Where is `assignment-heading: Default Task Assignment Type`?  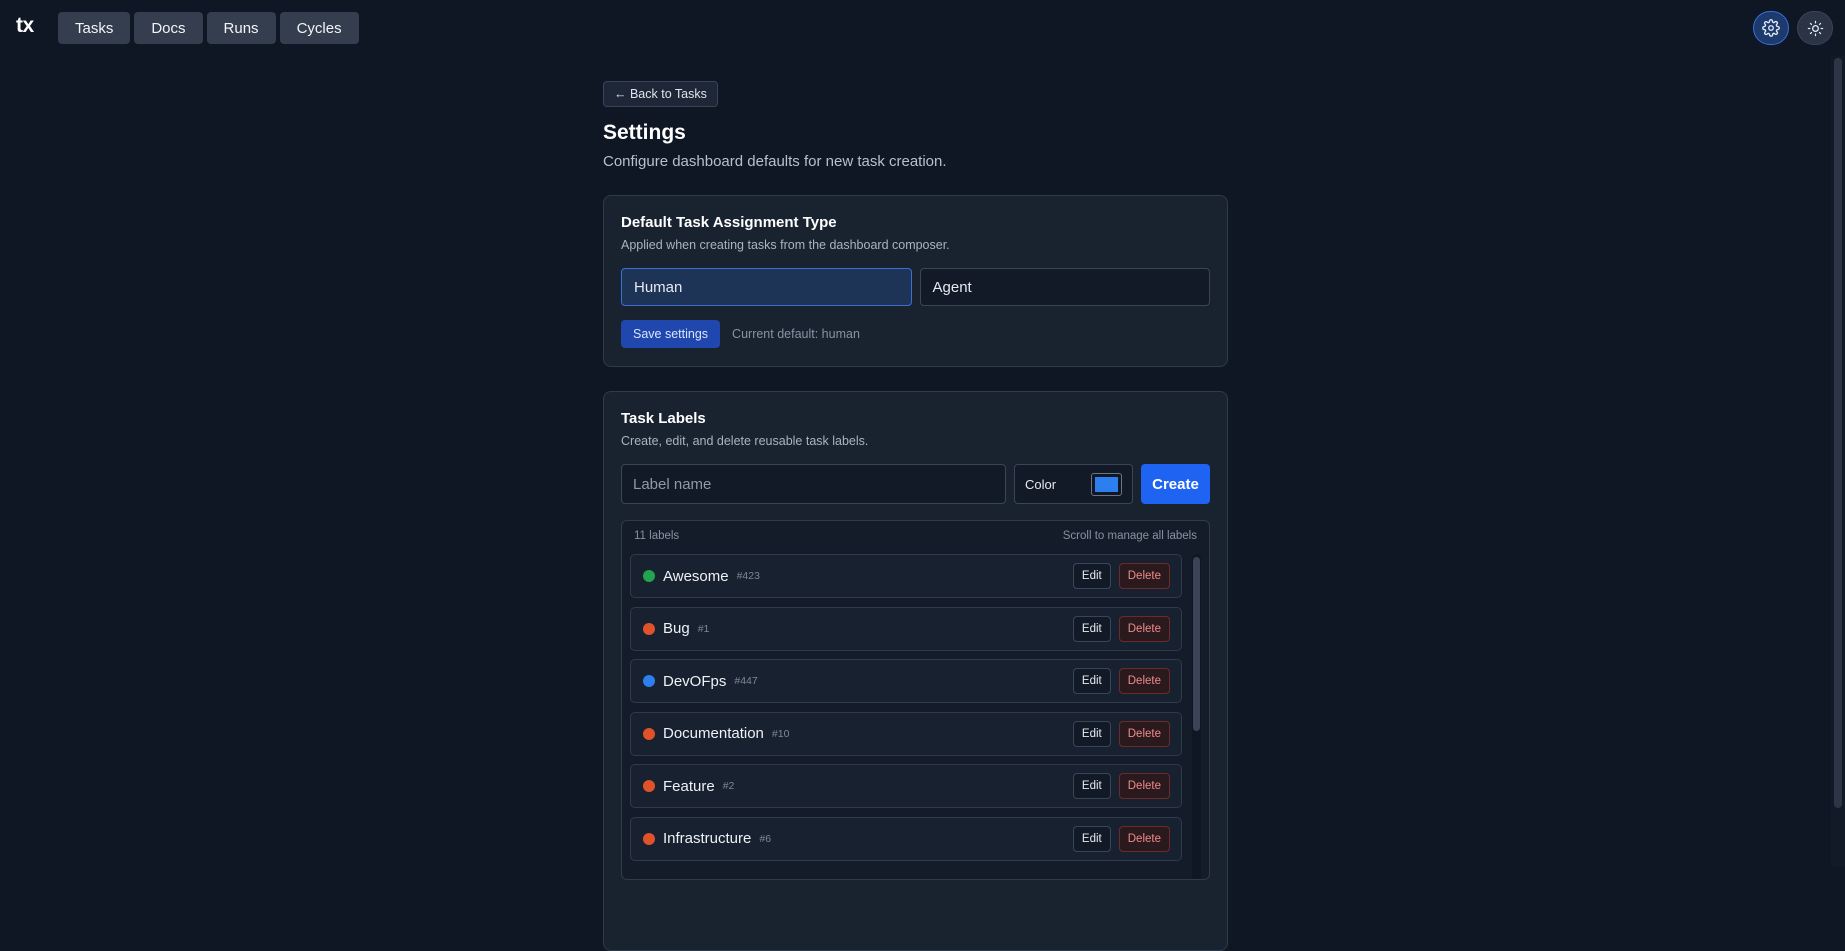 assignment-heading: Default Task Assignment Type is located at coordinates (729, 222).